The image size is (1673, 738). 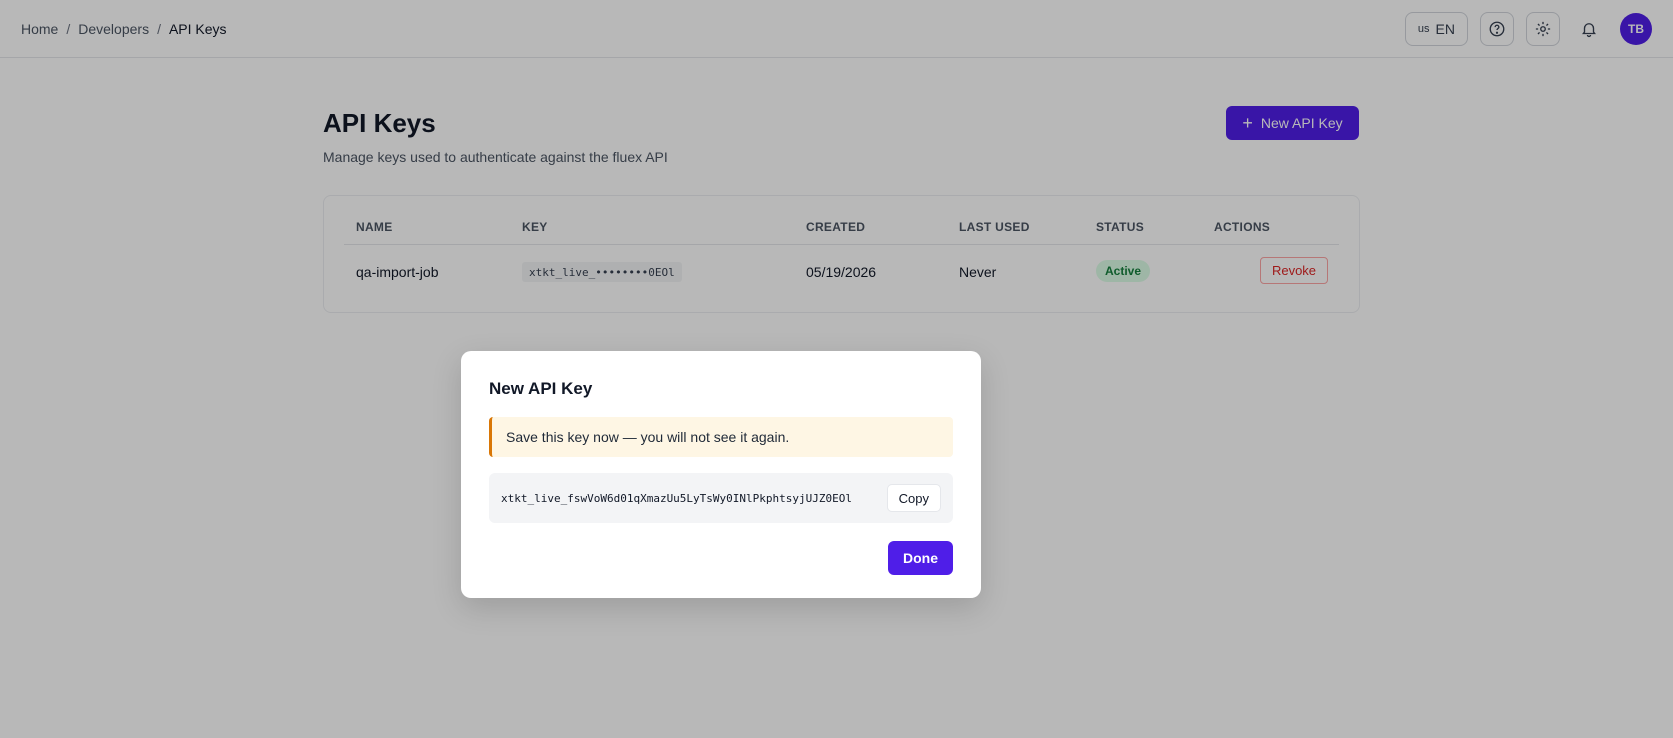 What do you see at coordinates (920, 558) in the screenshot?
I see `done-button: Done` at bounding box center [920, 558].